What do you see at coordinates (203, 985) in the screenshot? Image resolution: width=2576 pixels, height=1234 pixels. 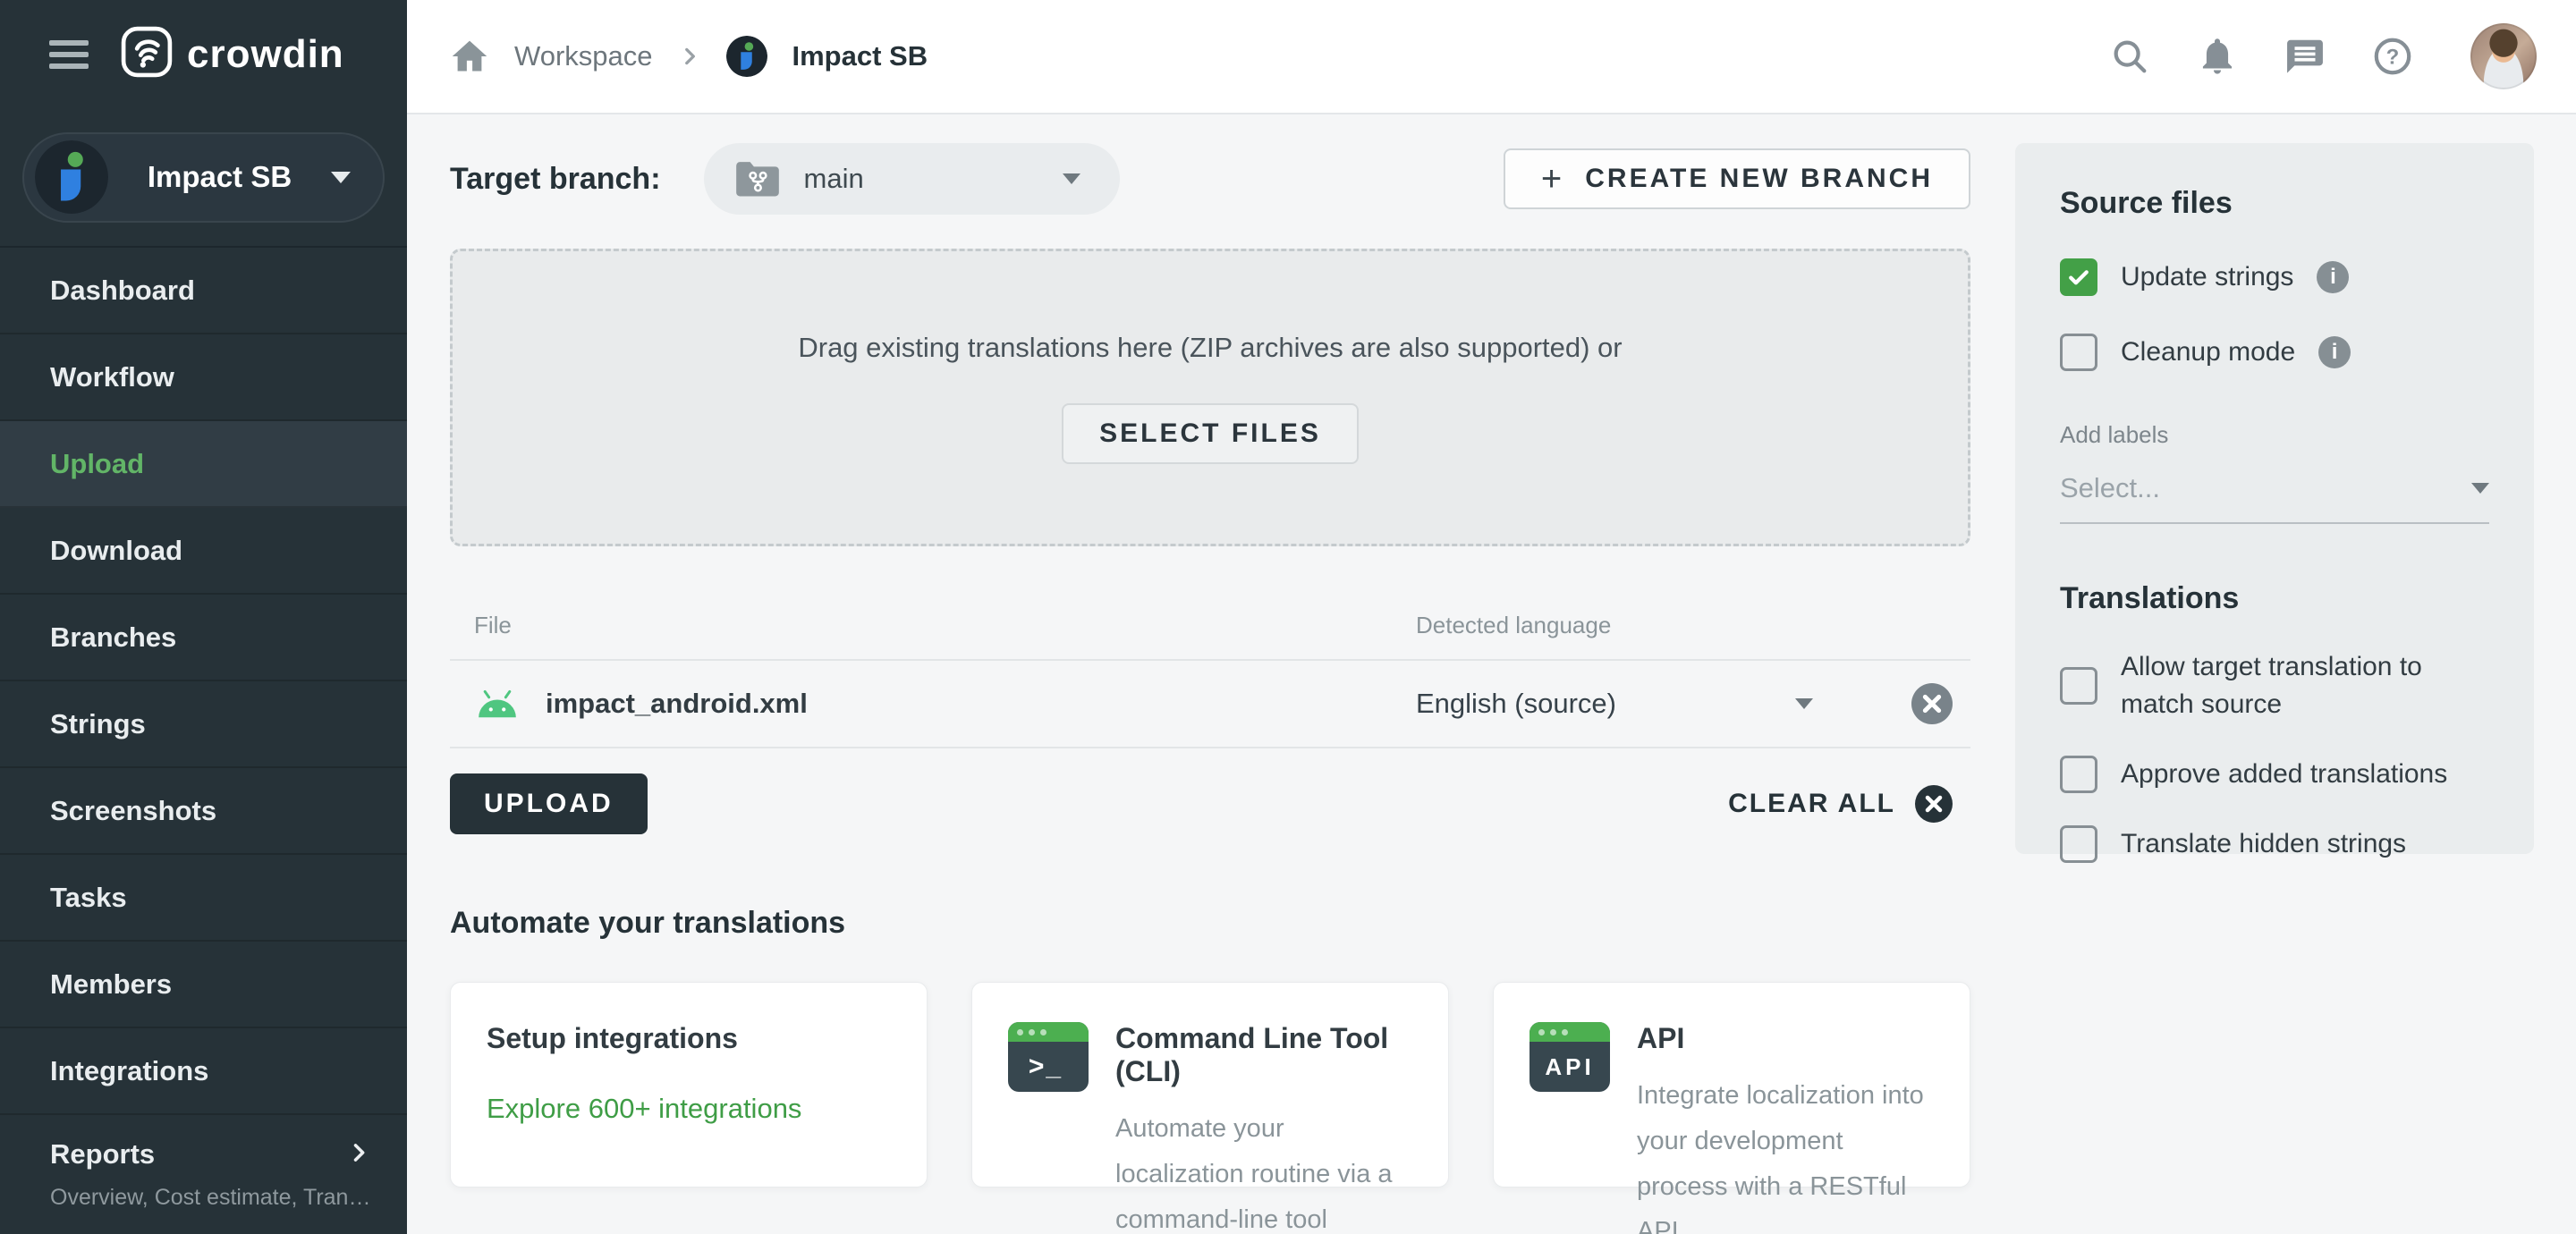 I see `sidebar-item-members: Members` at bounding box center [203, 985].